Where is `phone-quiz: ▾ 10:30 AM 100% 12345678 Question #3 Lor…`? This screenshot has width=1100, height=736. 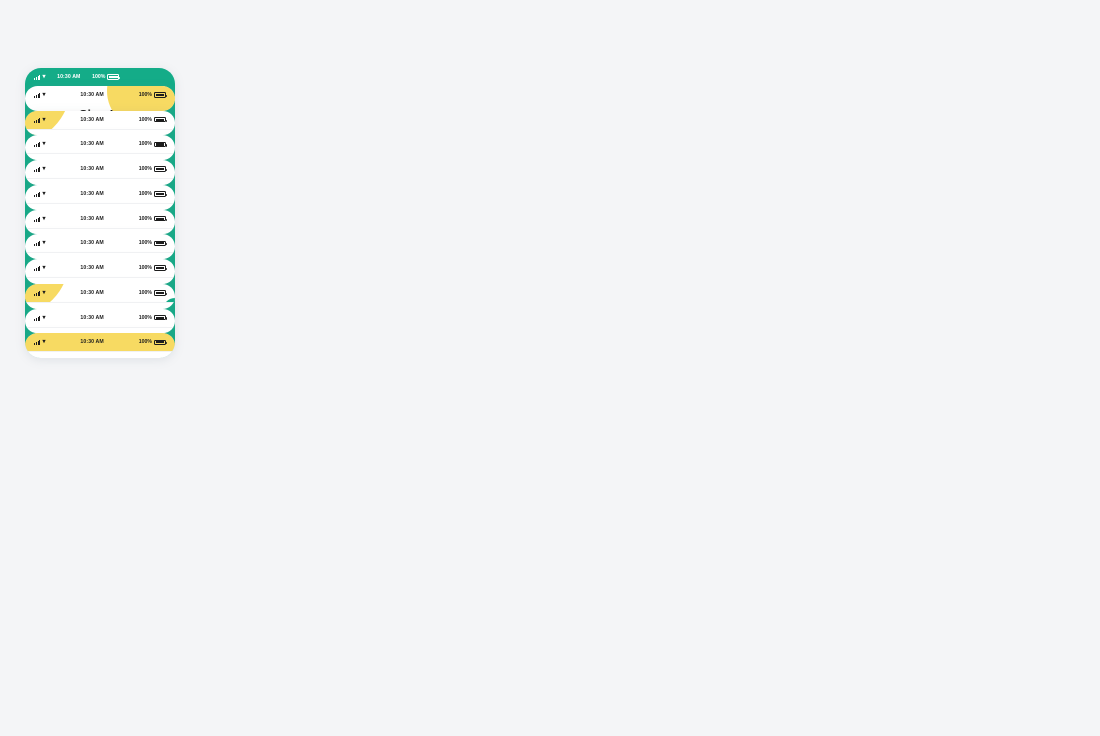 phone-quiz: ▾ 10:30 AM 100% 12345678 Question #3 Lor… is located at coordinates (100, 321).